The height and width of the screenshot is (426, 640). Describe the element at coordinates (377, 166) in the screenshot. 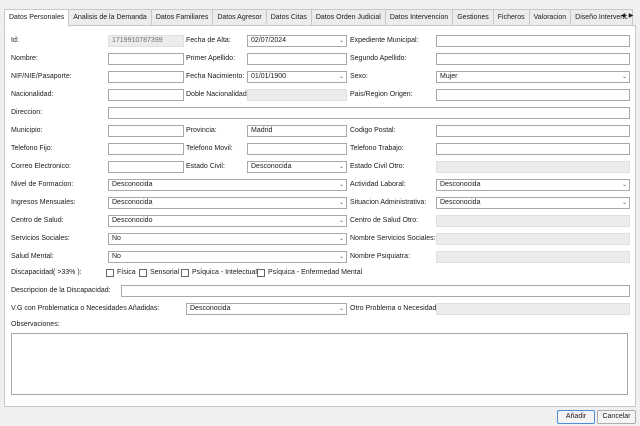

I see `label-estado-civil-otro: Estado Civil Otro:` at that location.